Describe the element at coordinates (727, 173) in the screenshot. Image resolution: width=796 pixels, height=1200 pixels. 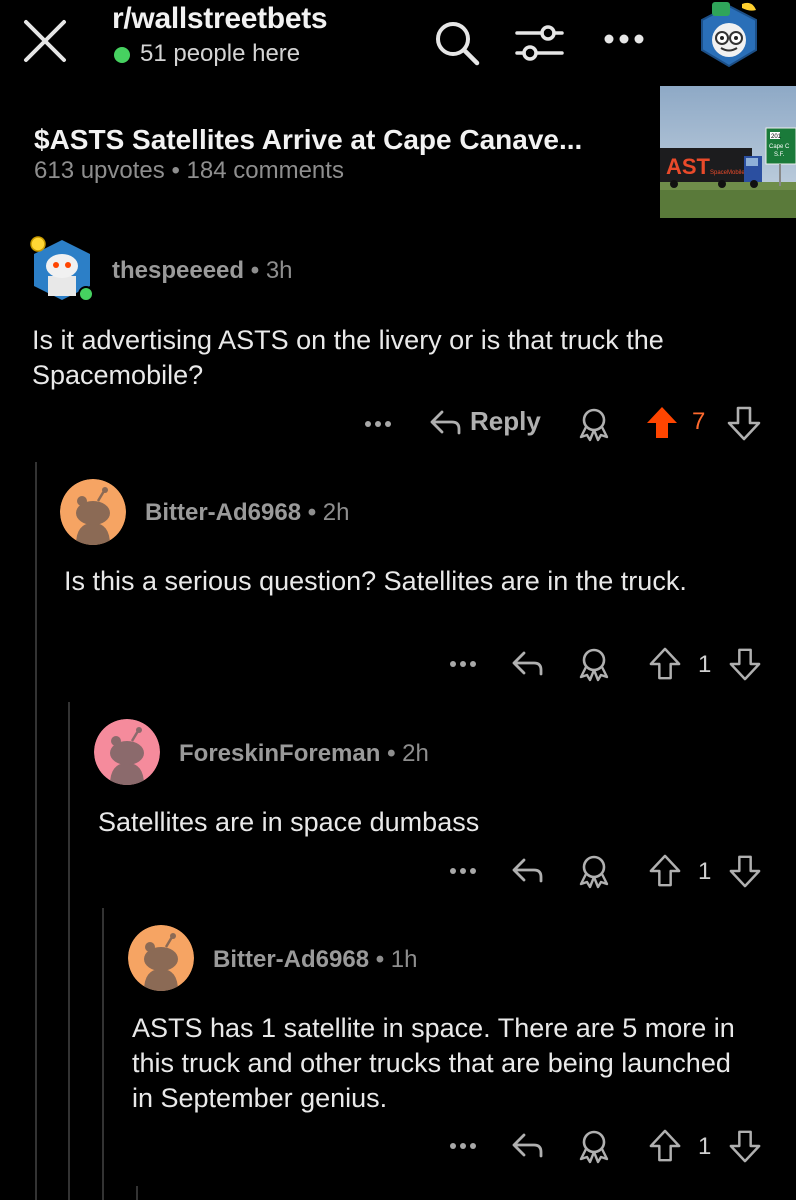
I see `truck-logo-subtext: SpaceMobile` at that location.